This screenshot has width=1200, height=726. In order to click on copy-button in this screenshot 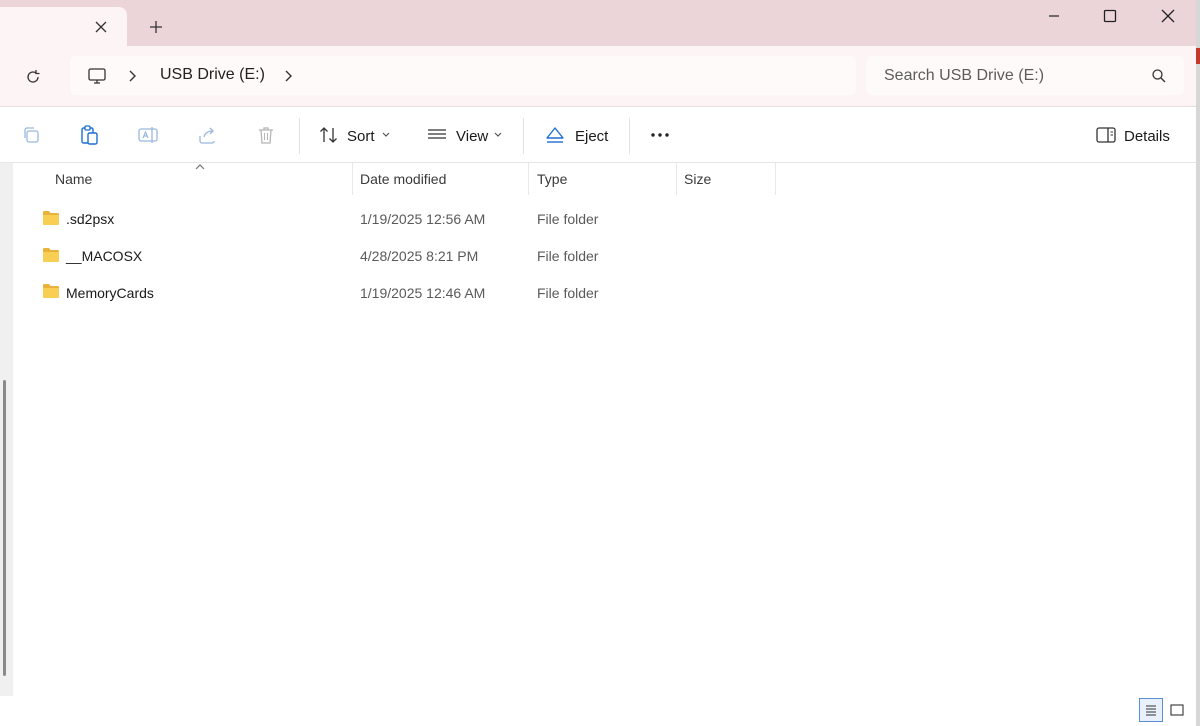, I will do `click(31, 135)`.